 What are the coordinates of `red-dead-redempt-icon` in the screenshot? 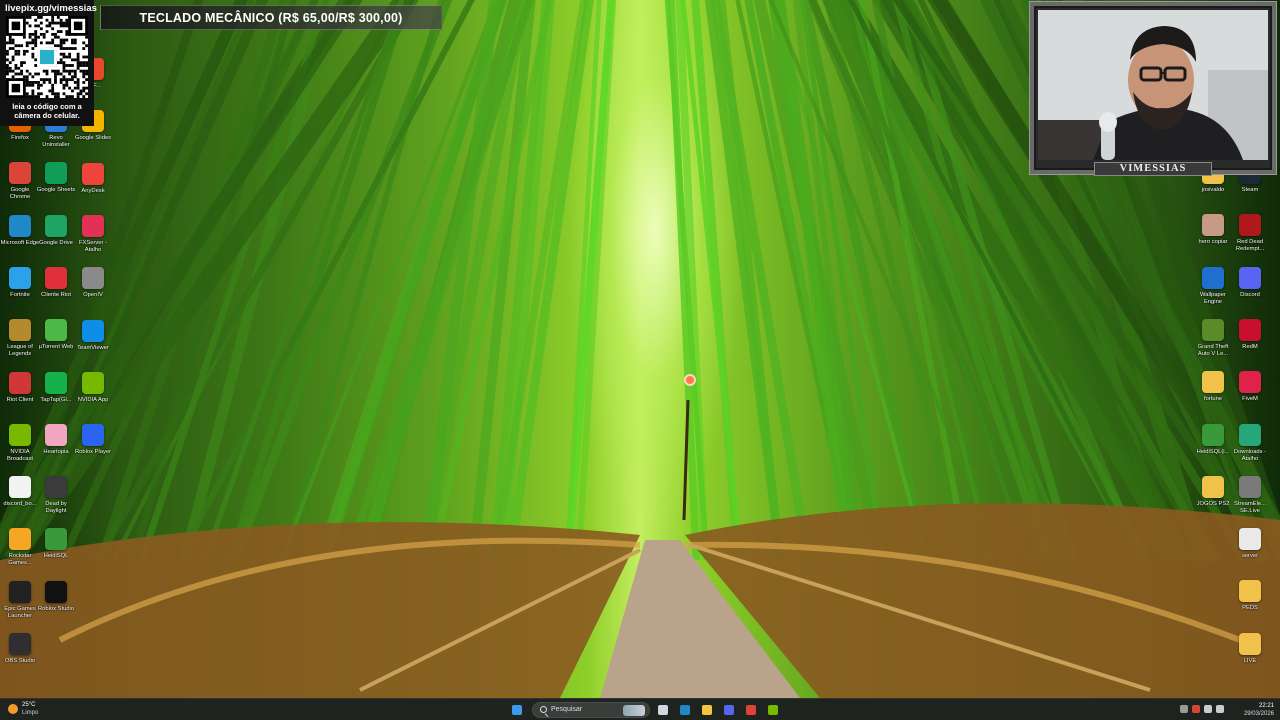 It's located at (1250, 225).